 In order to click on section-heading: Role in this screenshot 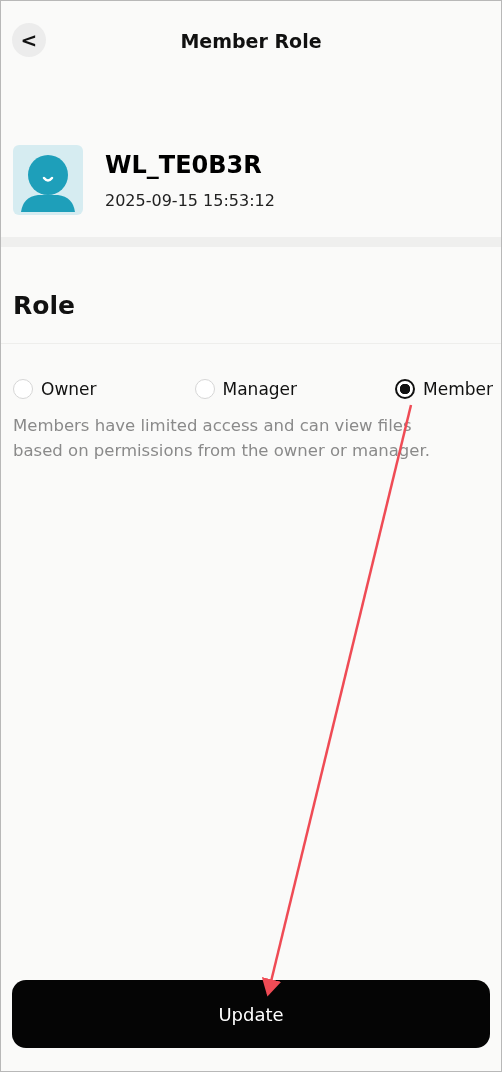, I will do `click(251, 295)`.